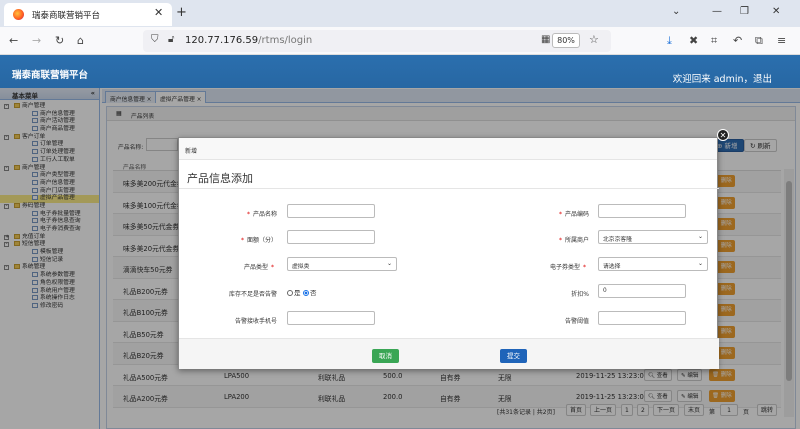 The image size is (800, 429). What do you see at coordinates (59, 40) in the screenshot?
I see `reload-icon: ↻` at bounding box center [59, 40].